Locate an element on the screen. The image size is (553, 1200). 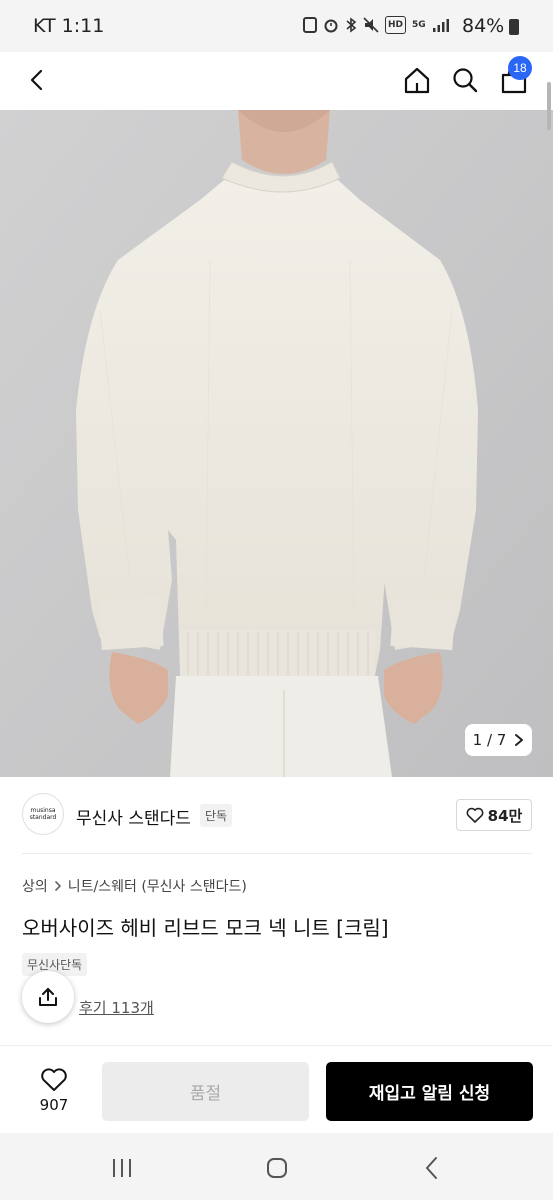
network-type-icon: 5G is located at coordinates (419, 24).